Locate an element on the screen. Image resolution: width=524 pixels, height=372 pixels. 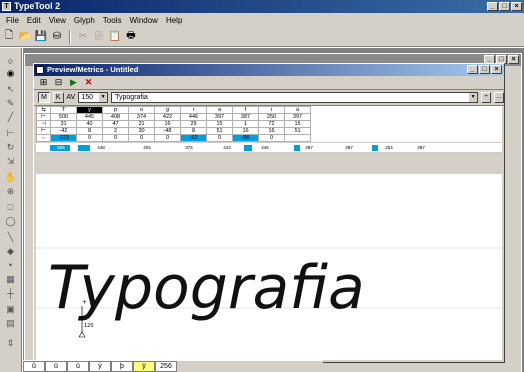
new-file-icon: 🗋 is located at coordinates (9, 37).